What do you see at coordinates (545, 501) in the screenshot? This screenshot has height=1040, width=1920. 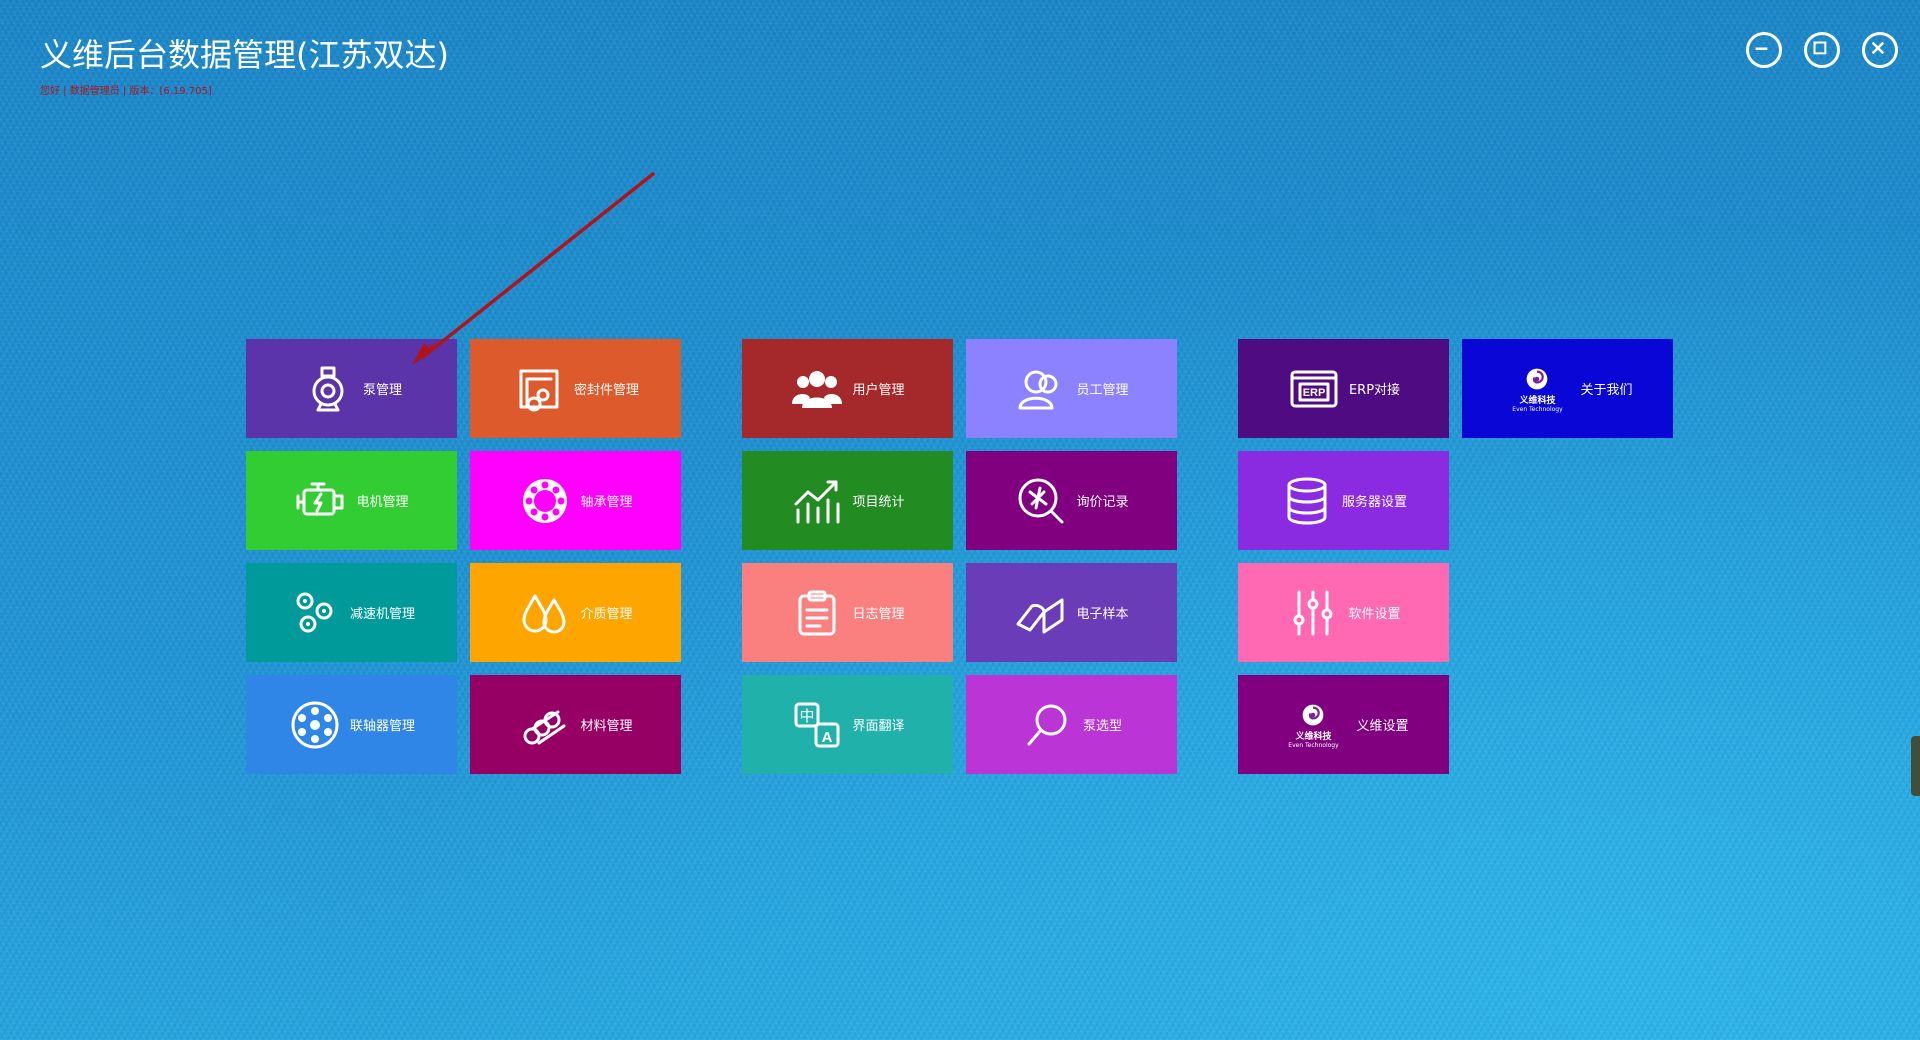 I see `bearing-icon` at bounding box center [545, 501].